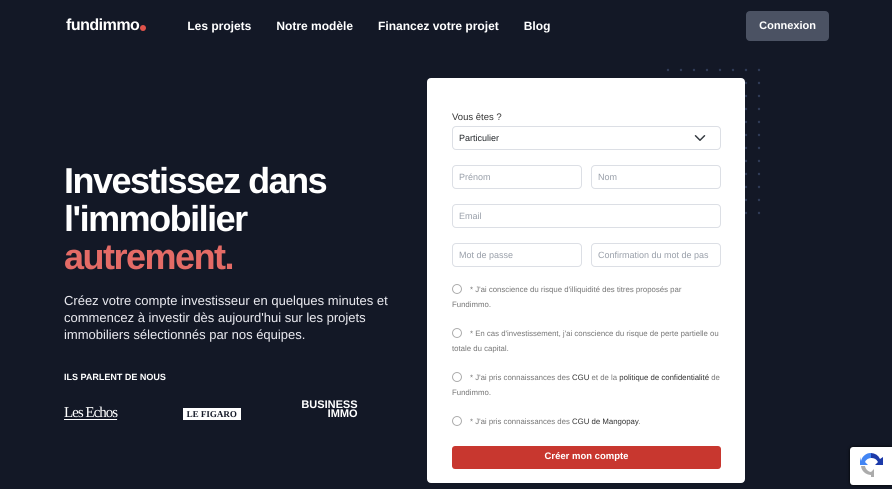 The height and width of the screenshot is (489, 892). I want to click on nav-link: Blog, so click(537, 26).